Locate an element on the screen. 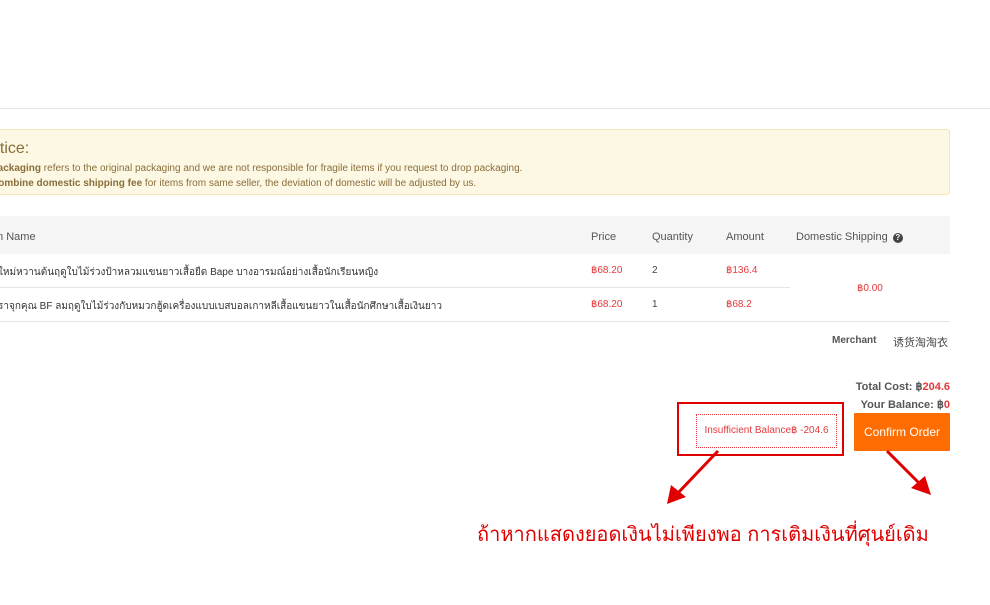 This screenshot has width=990, height=605. header-domestic-shipping-label: Domestic Shipping is located at coordinates (842, 237).